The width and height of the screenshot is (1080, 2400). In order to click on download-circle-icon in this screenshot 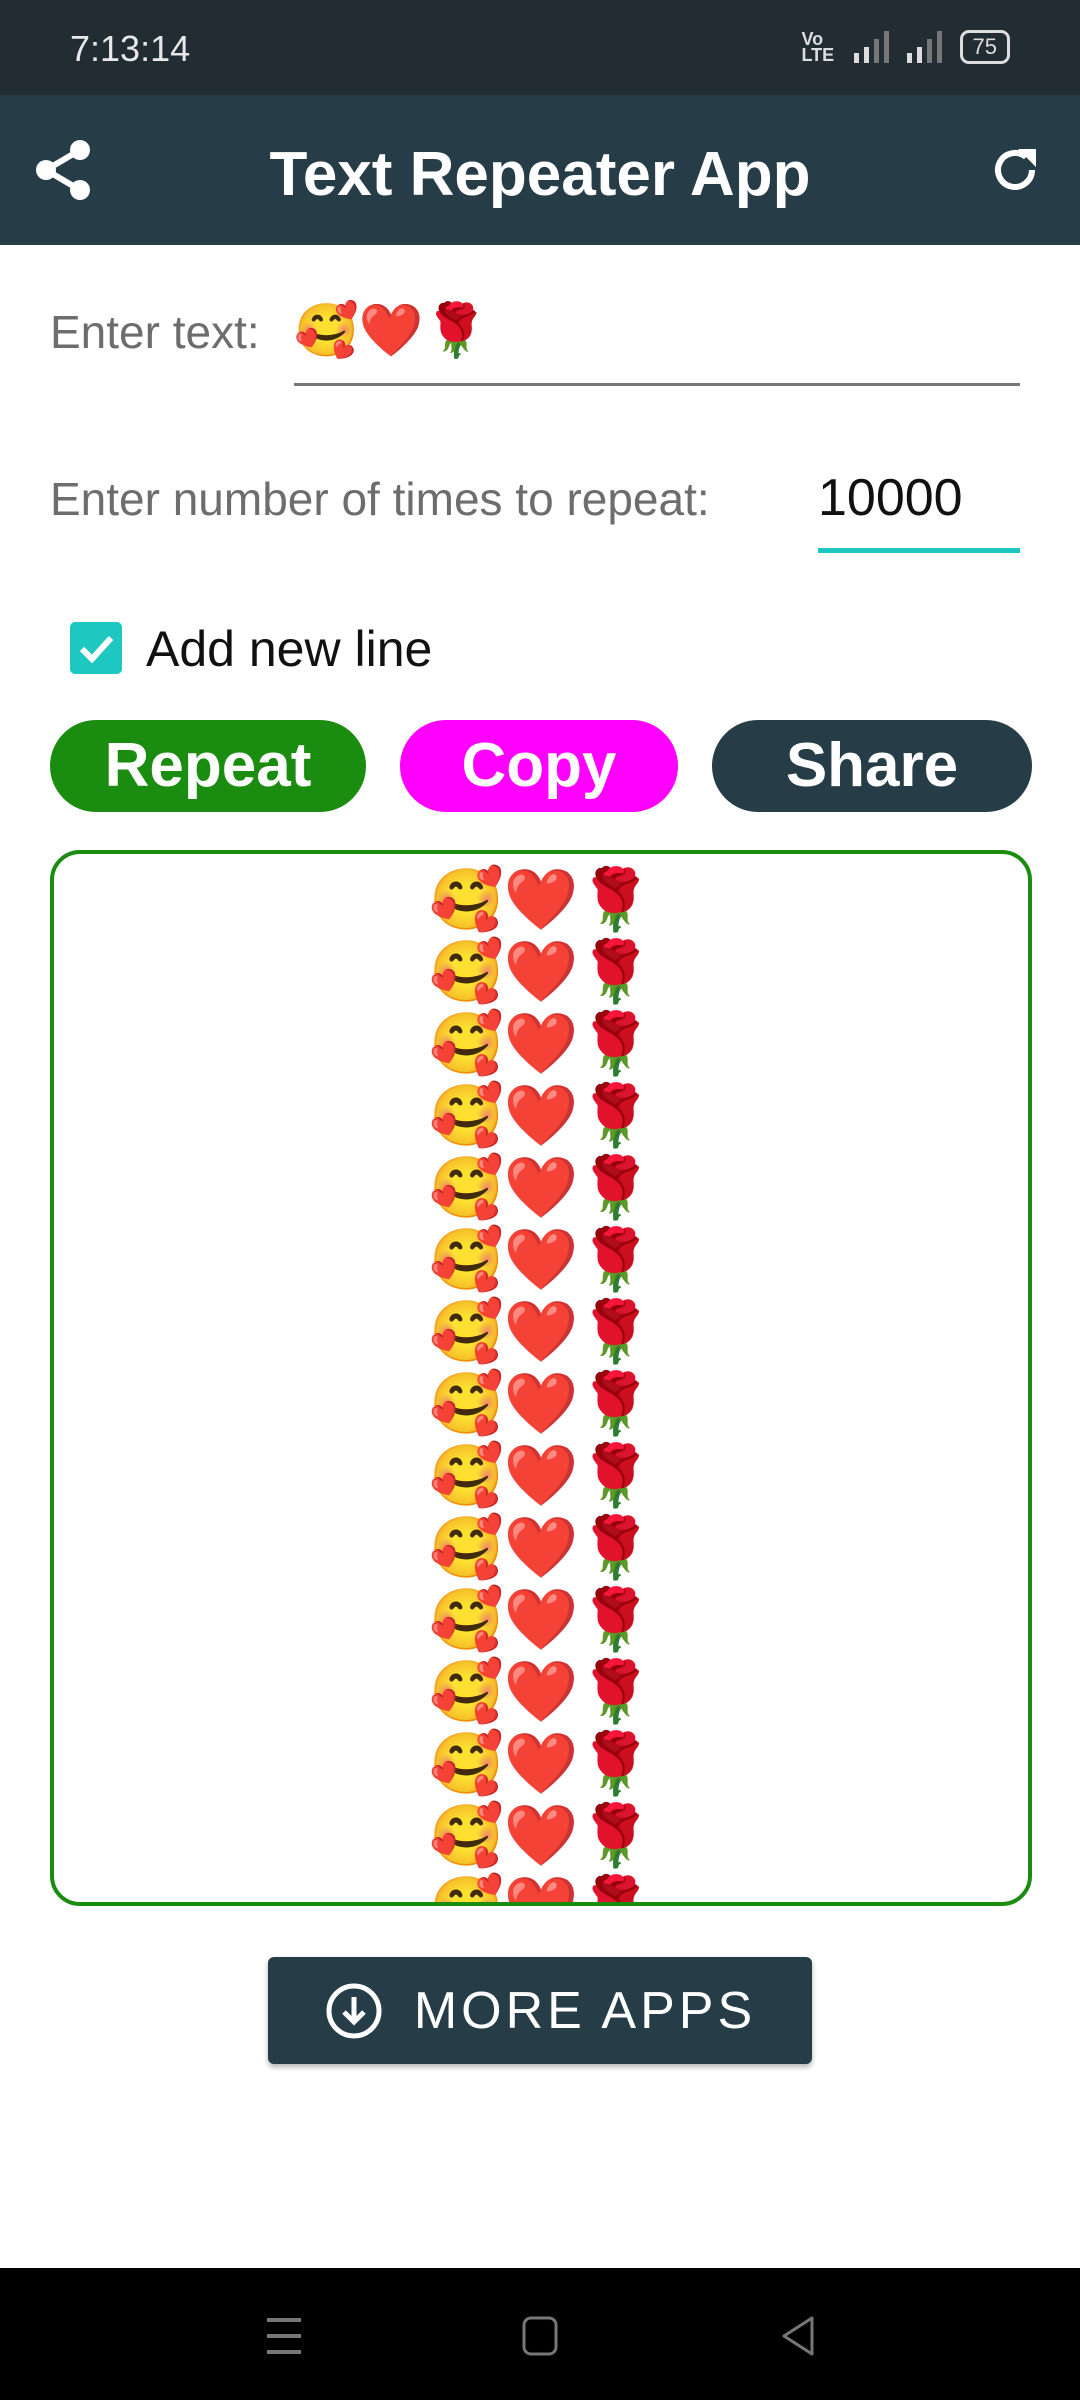, I will do `click(354, 2010)`.